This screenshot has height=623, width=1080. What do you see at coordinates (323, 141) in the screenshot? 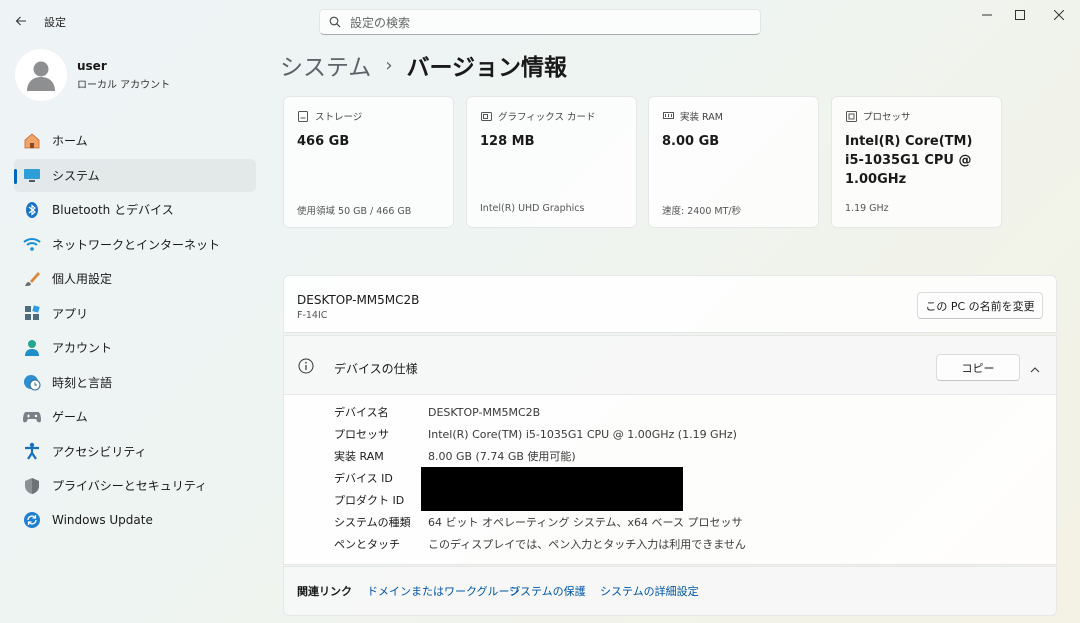
I see `card-value: 466 GB` at bounding box center [323, 141].